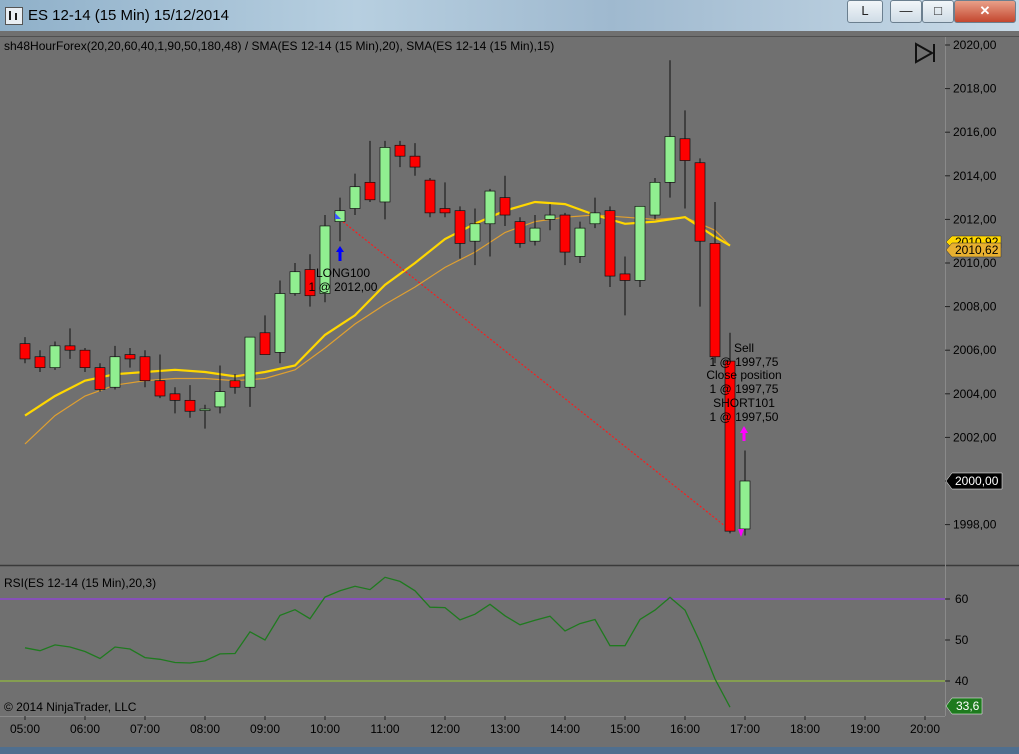 This screenshot has width=1019, height=754. What do you see at coordinates (975, 132) in the screenshot?
I see `price-tick-label-2: 2016,00` at bounding box center [975, 132].